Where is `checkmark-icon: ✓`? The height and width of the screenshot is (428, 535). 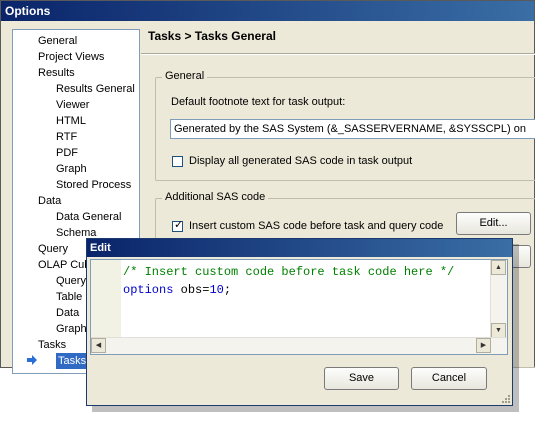
checkmark-icon: ✓ is located at coordinates (179, 225).